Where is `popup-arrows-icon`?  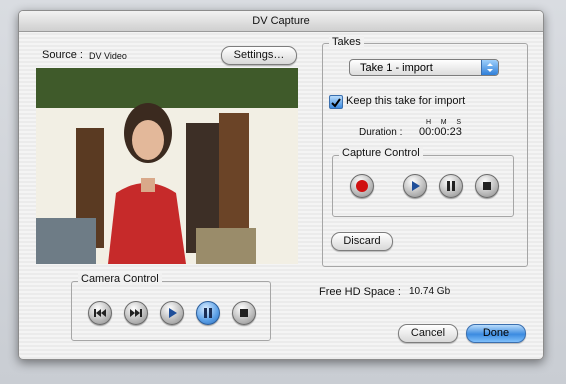 popup-arrows-icon is located at coordinates (489, 67).